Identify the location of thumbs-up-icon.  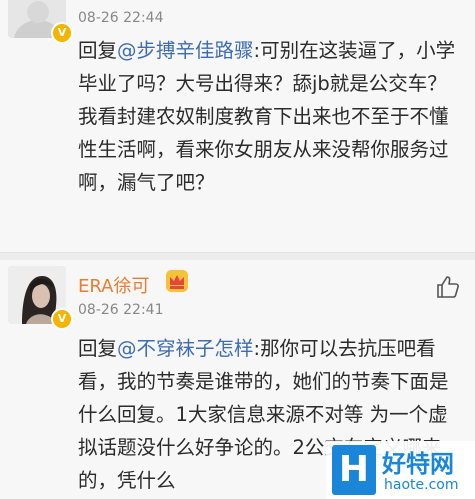
(448, 287).